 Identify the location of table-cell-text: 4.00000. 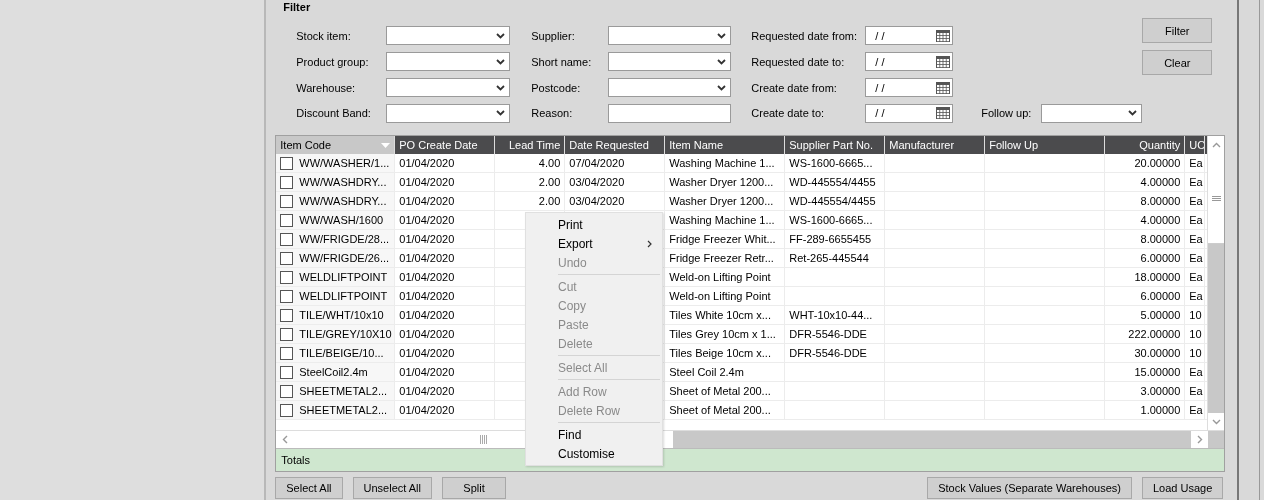
(1160, 220).